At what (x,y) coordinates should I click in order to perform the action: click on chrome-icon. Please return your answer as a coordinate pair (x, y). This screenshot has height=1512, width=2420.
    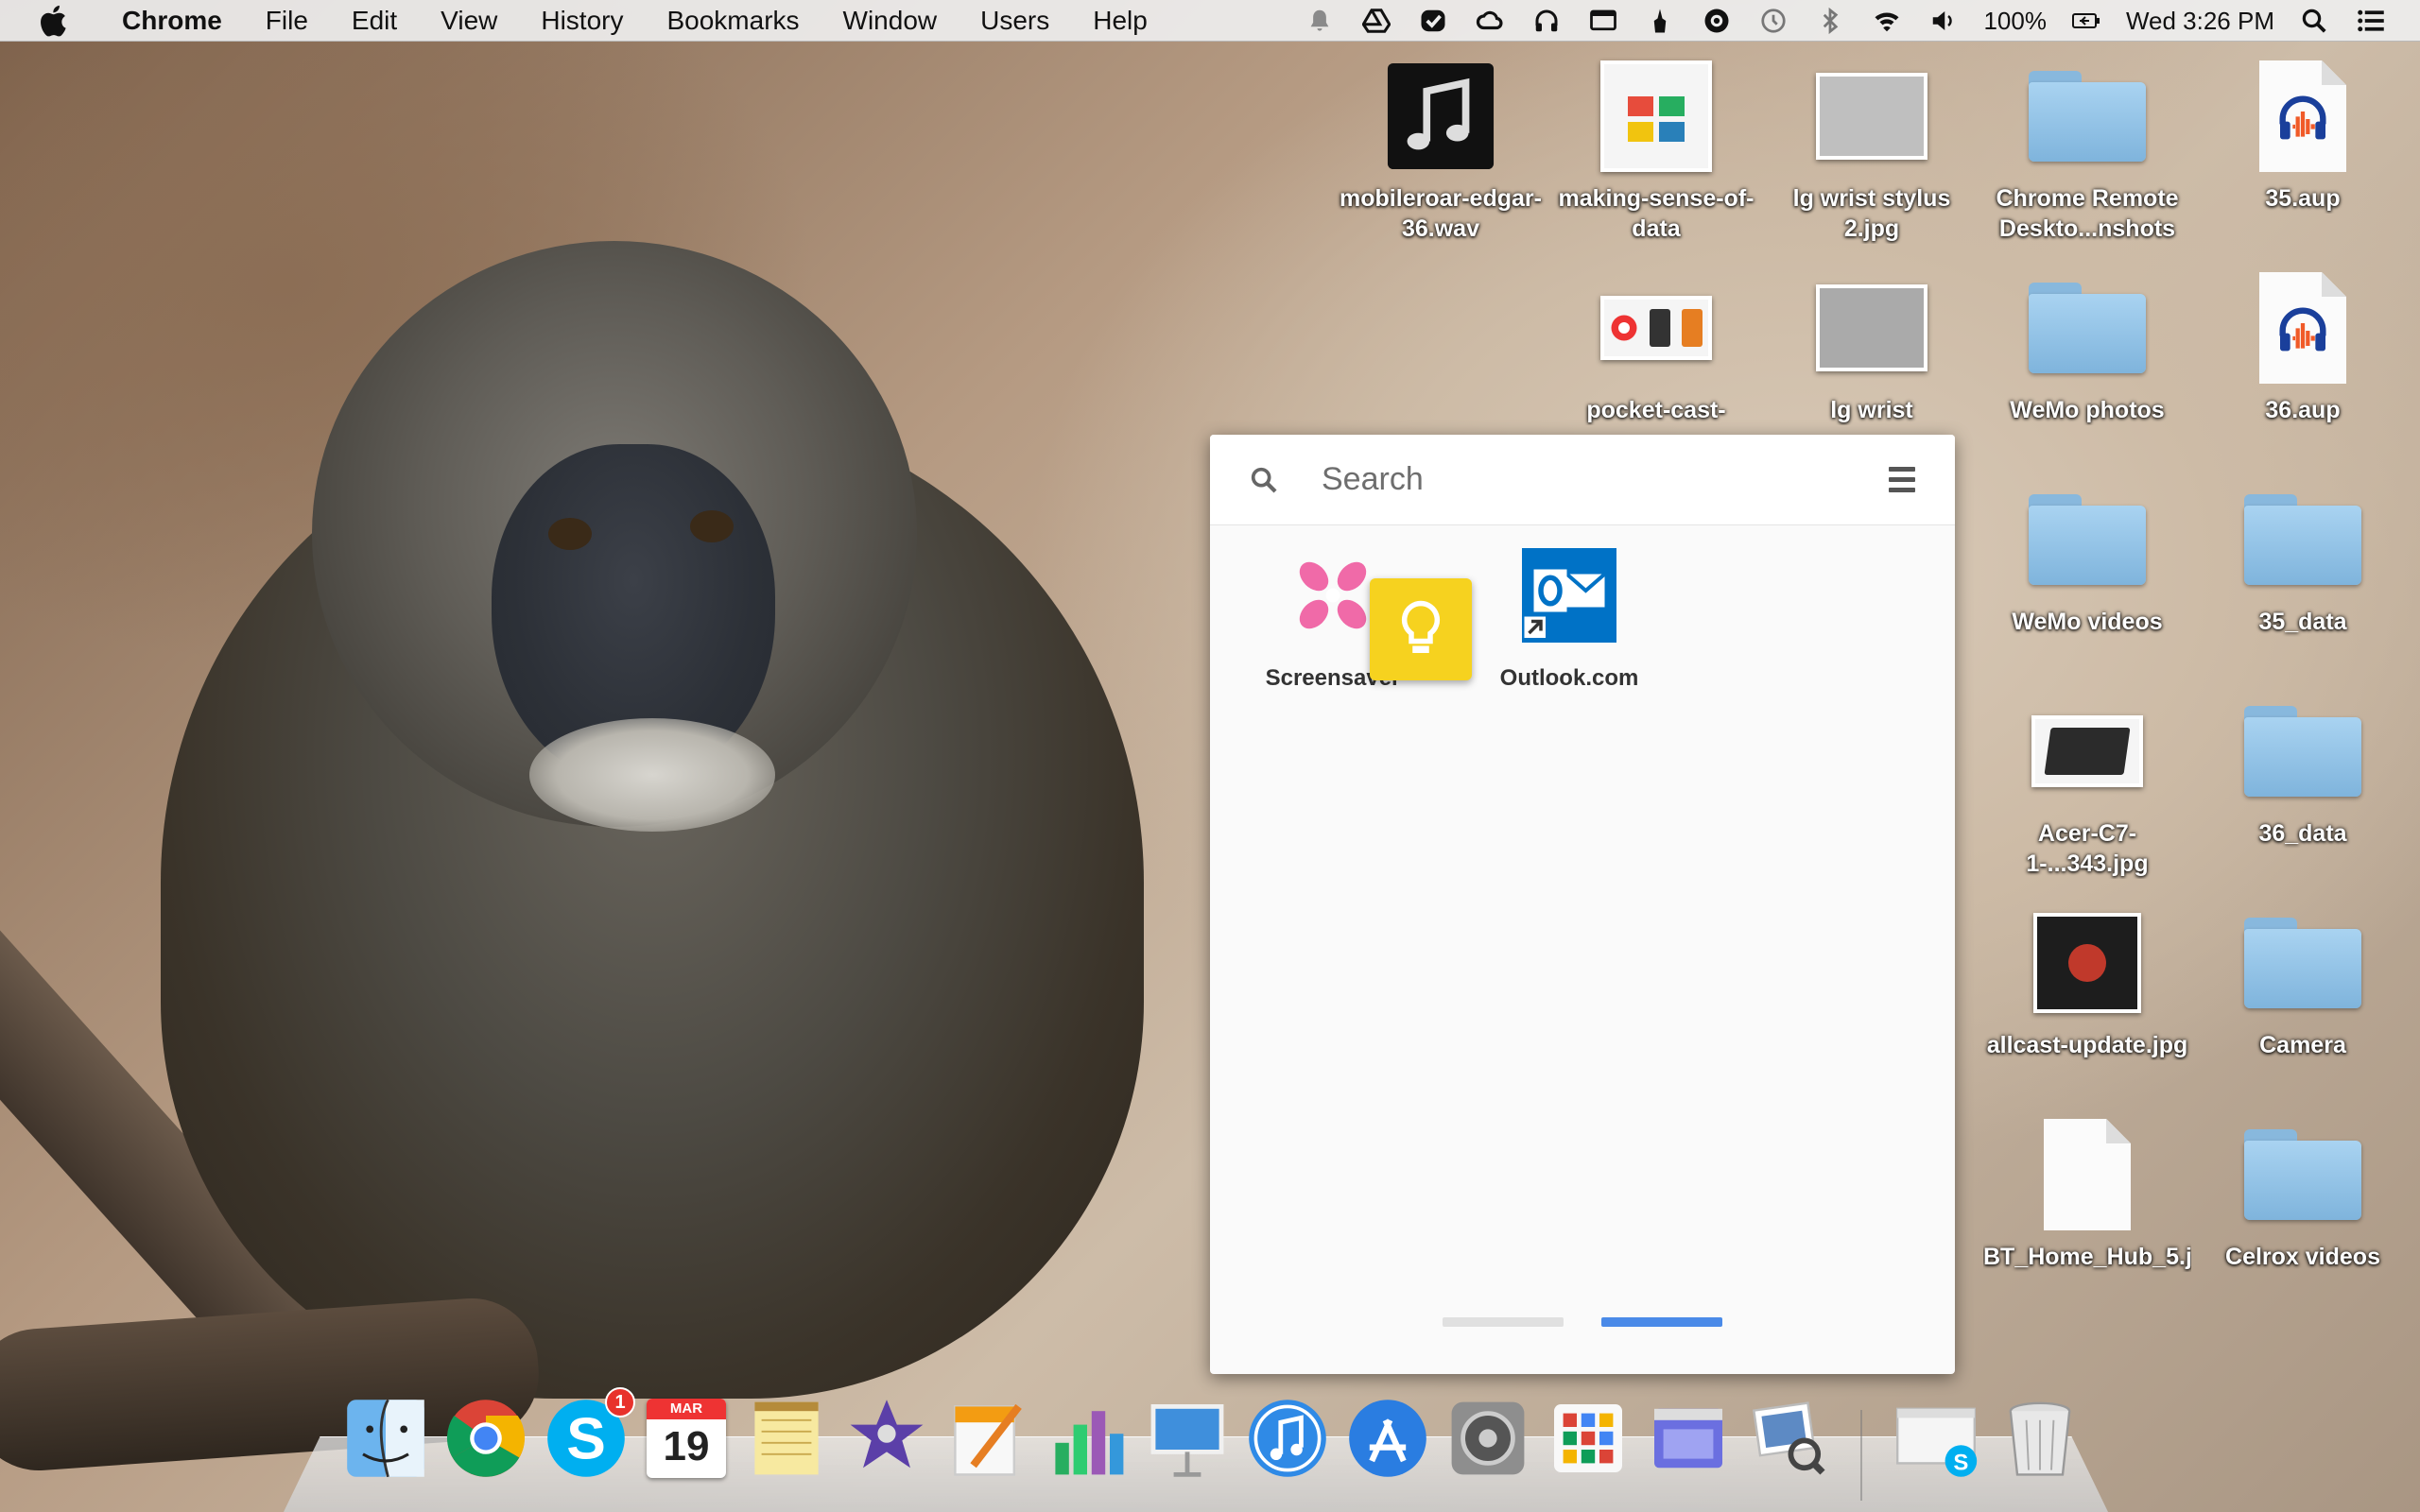
    Looking at the image, I should click on (486, 1438).